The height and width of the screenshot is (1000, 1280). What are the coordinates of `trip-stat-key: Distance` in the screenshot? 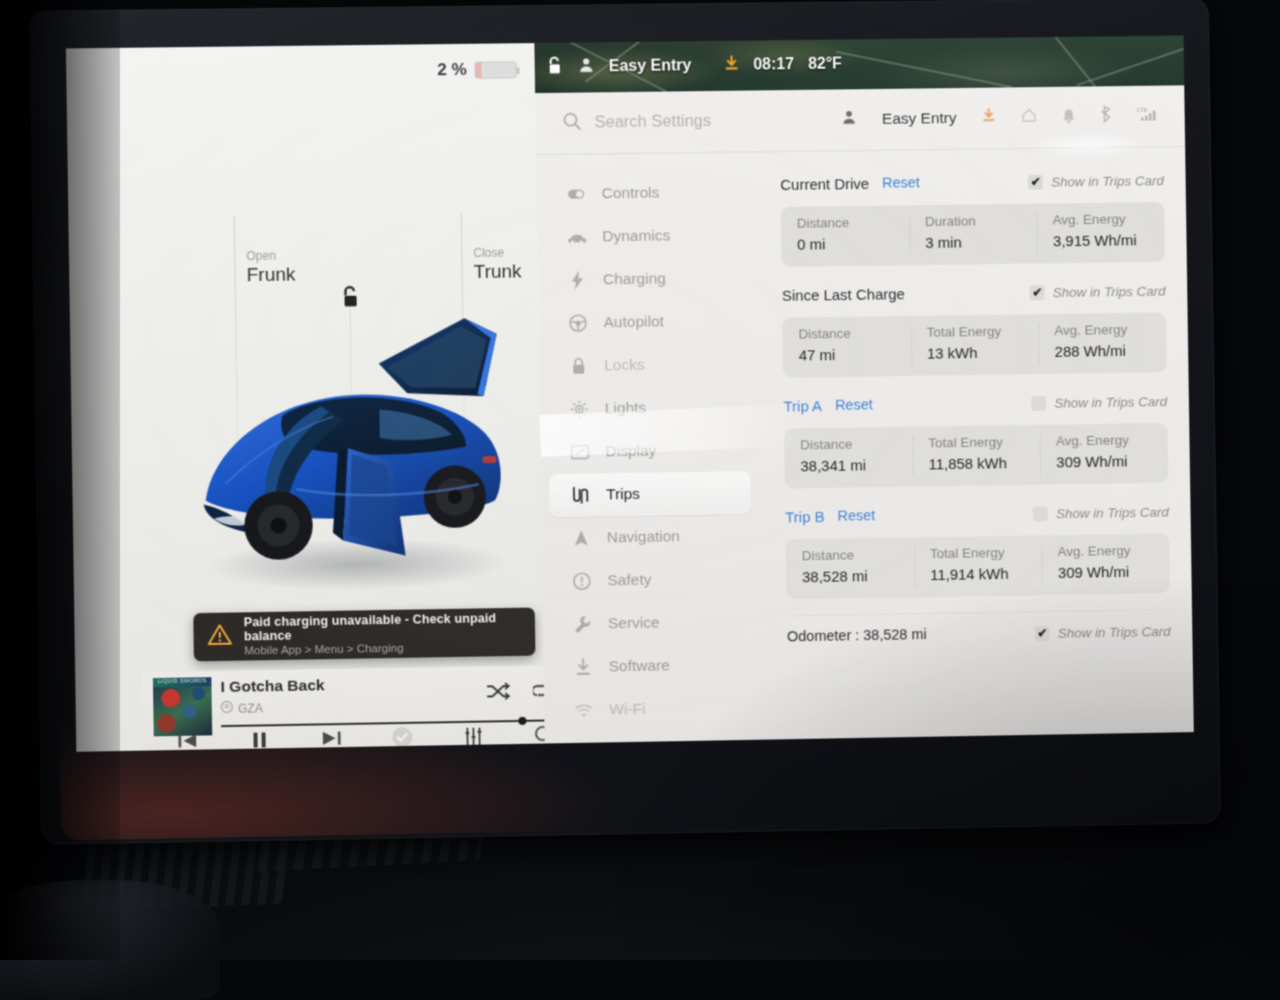 It's located at (856, 444).